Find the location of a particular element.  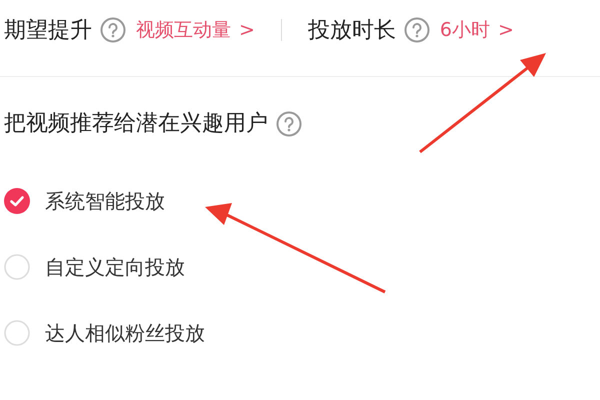

radio-option: 自定义定向投放 is located at coordinates (302, 267).